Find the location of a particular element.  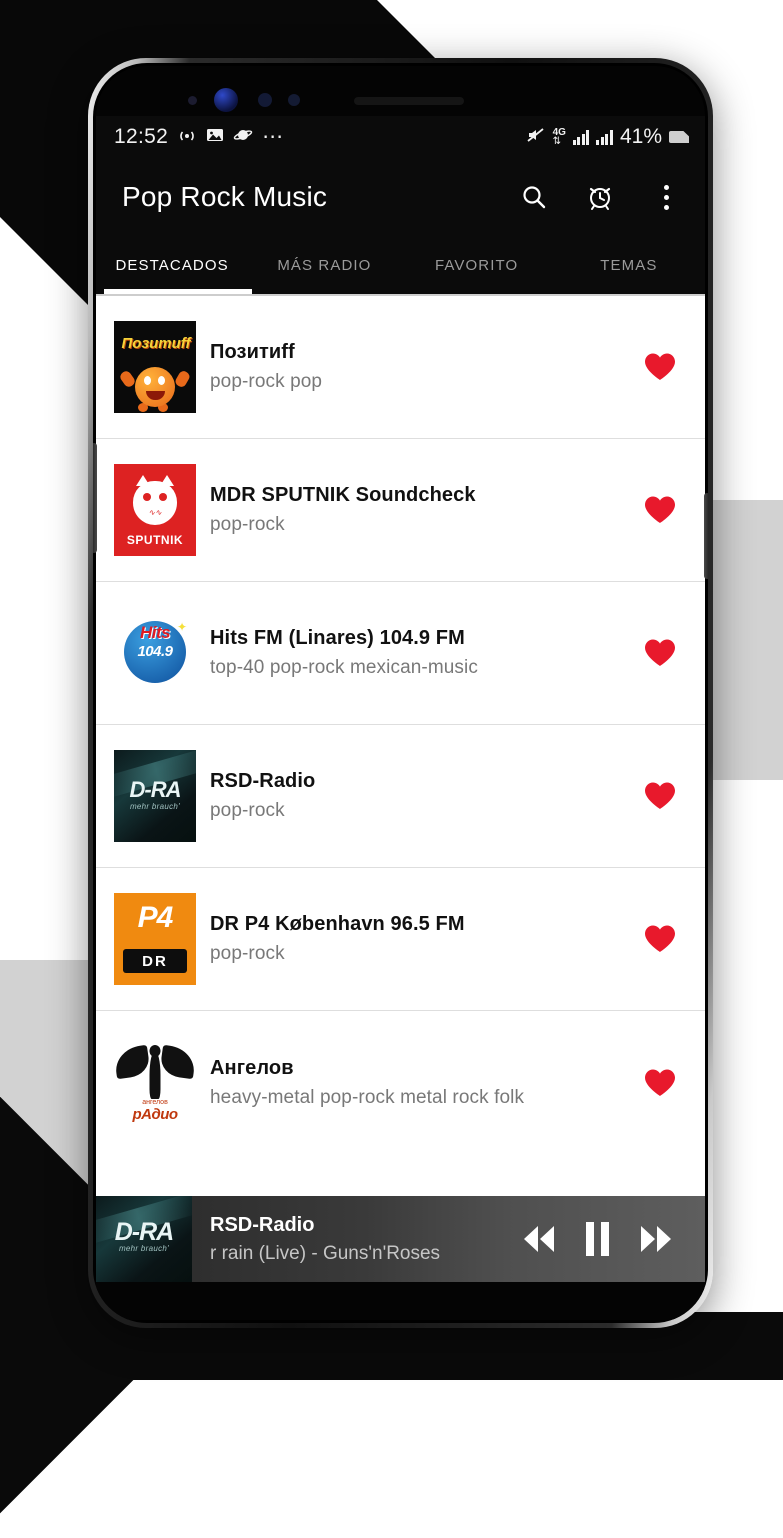

status-bar-clock: 12:52 is located at coordinates (141, 136).